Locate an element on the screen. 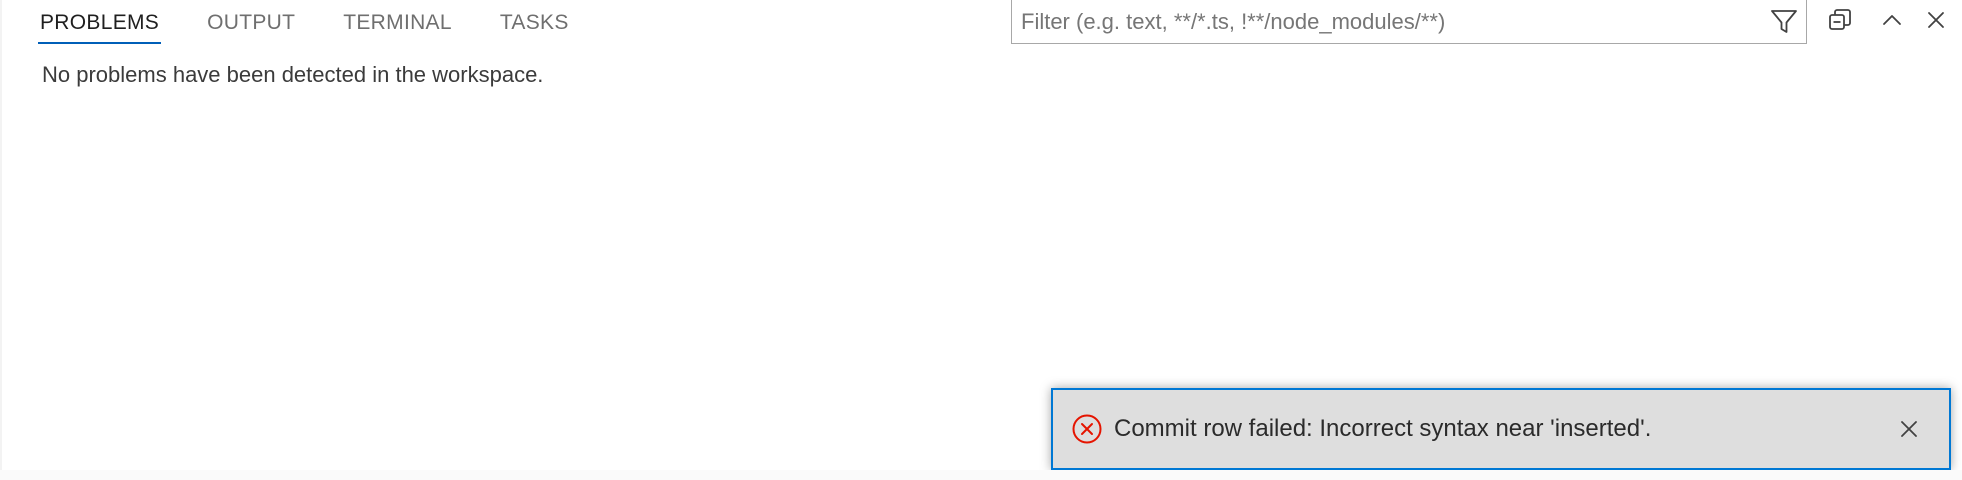 This screenshot has width=1962, height=480. error-icon is located at coordinates (1087, 429).